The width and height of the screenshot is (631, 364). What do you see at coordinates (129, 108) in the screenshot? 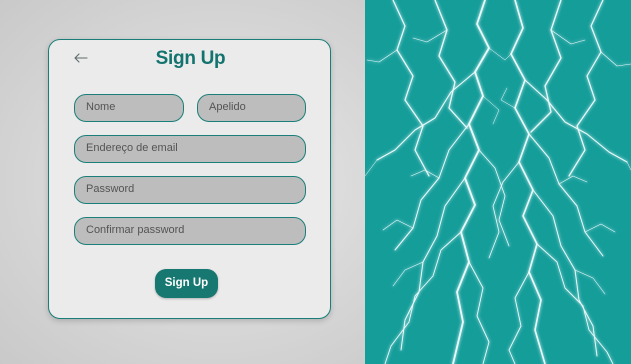
I see `first-name-input: Nome` at bounding box center [129, 108].